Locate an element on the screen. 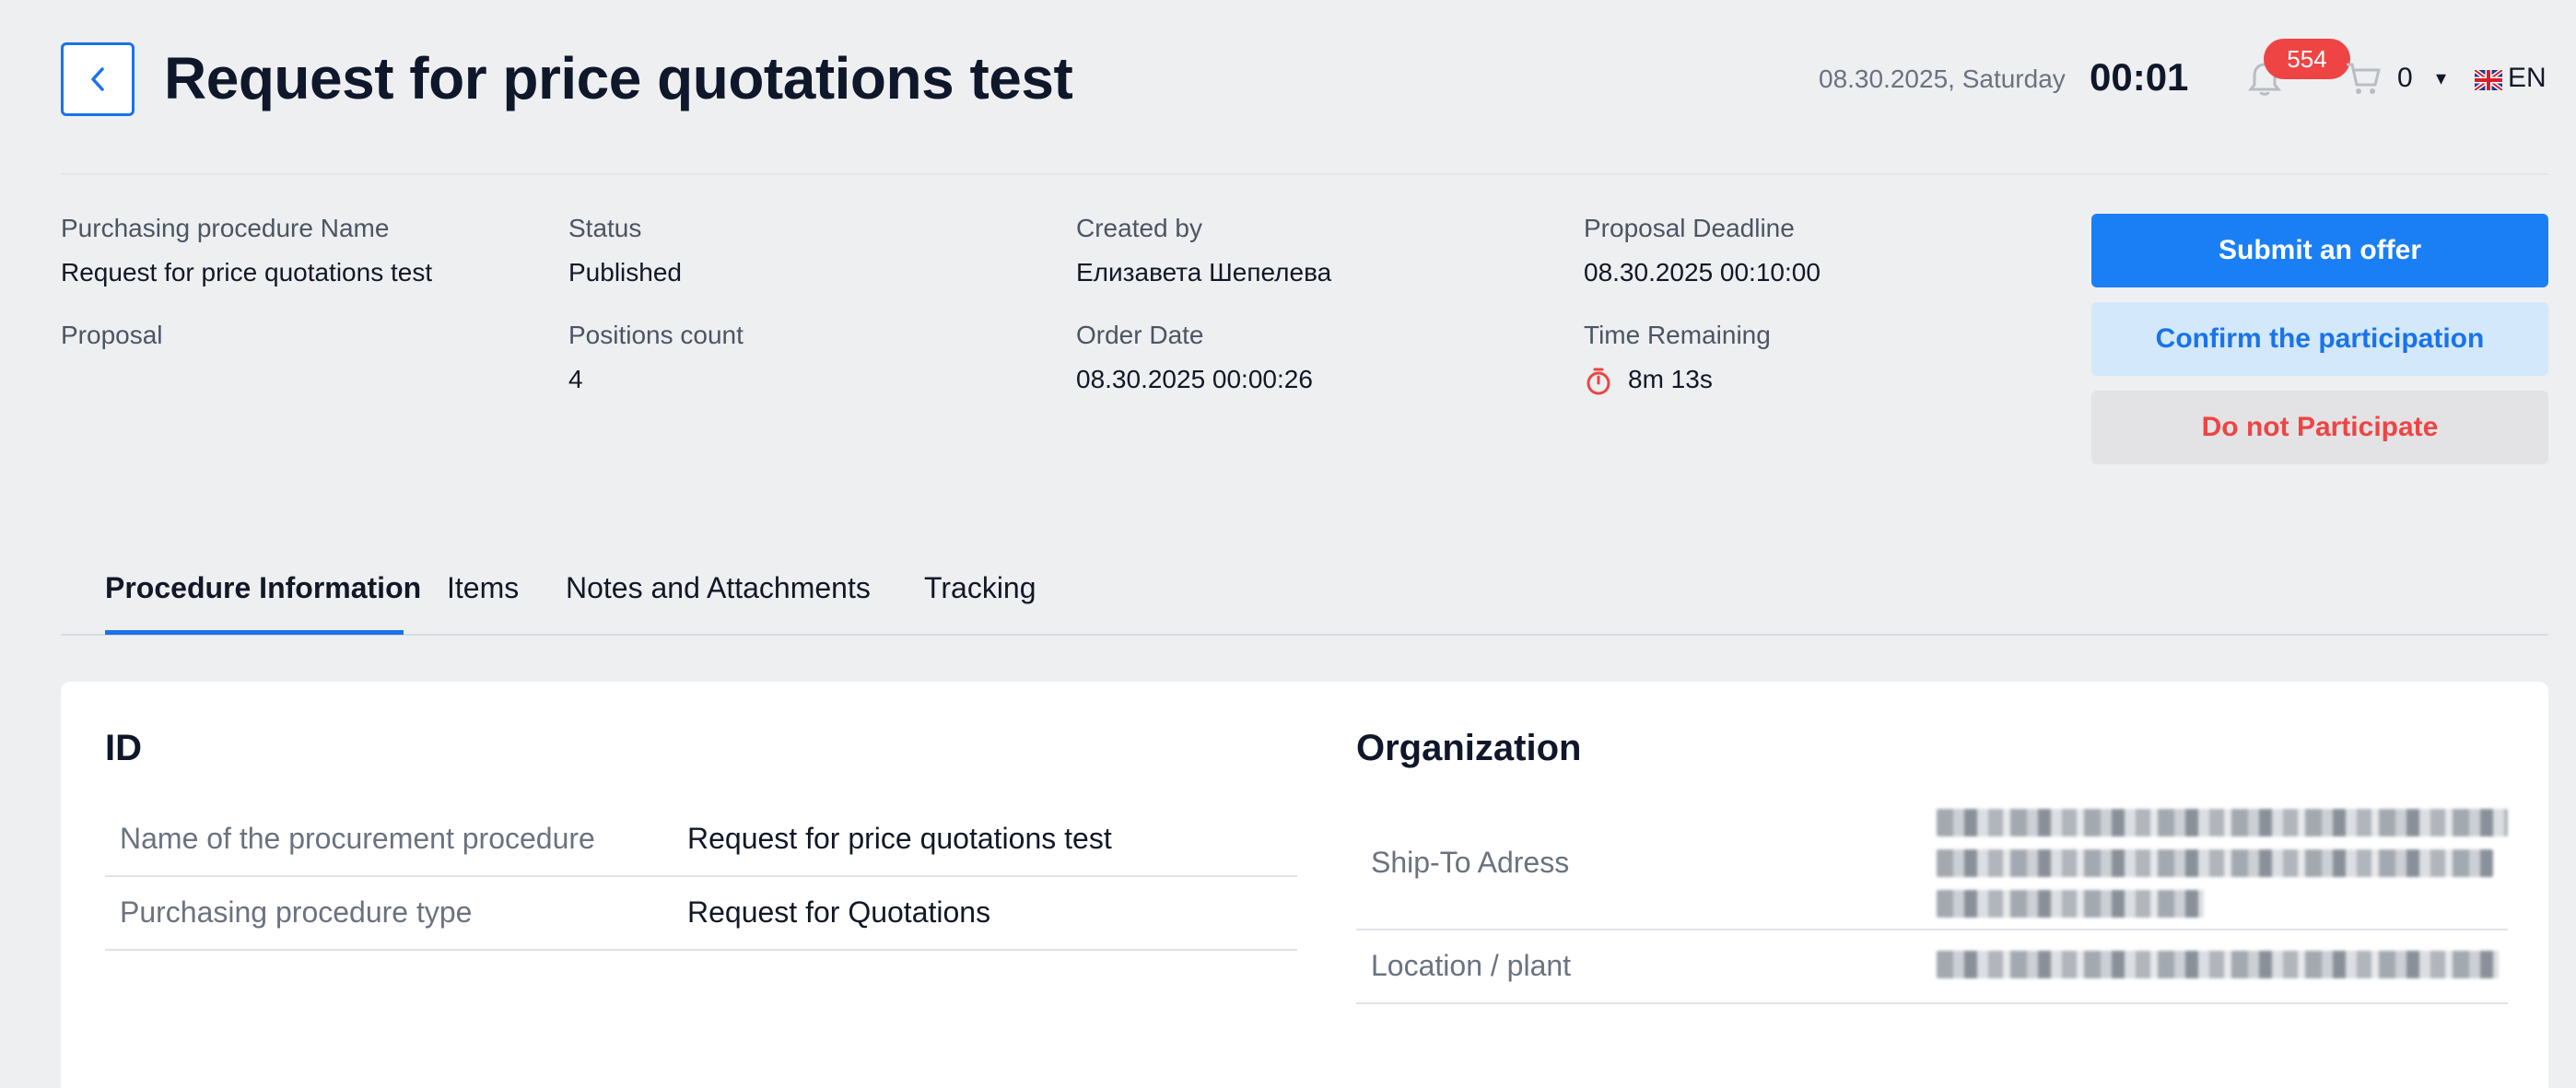 The height and width of the screenshot is (1088, 2576). row-label: Purchasing procedure type is located at coordinates (296, 912).